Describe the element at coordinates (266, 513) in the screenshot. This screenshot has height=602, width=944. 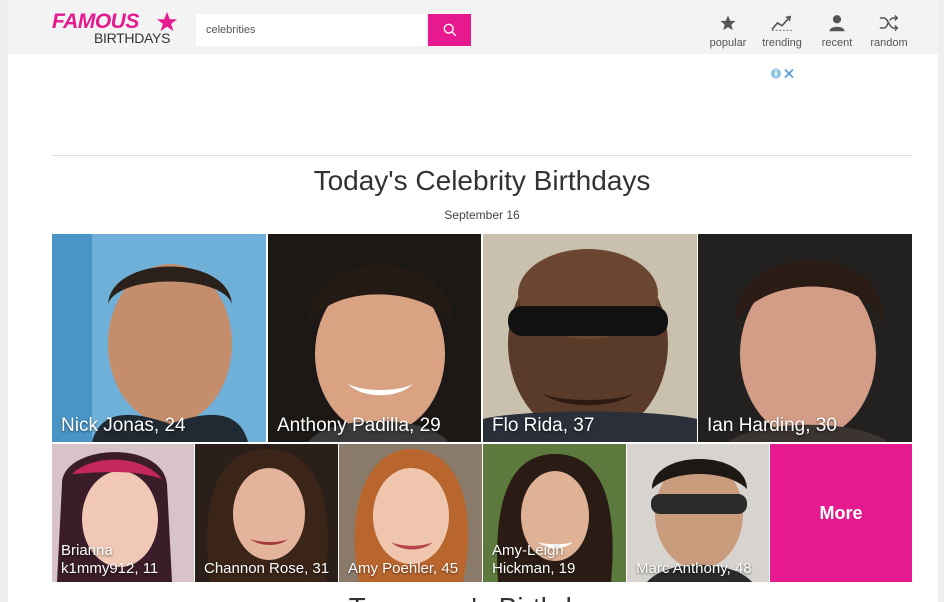
I see `celebrity-tile: Channon Rose, 31` at that location.